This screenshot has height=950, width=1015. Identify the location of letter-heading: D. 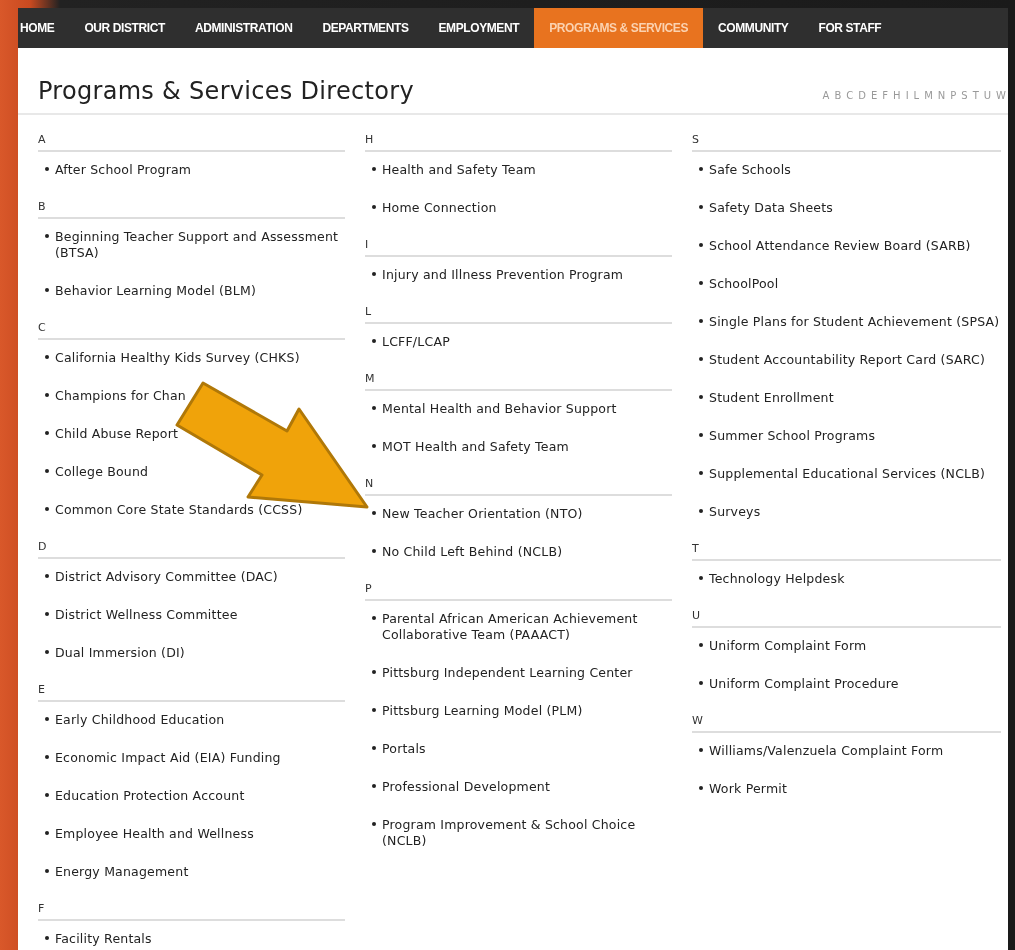
(191, 549).